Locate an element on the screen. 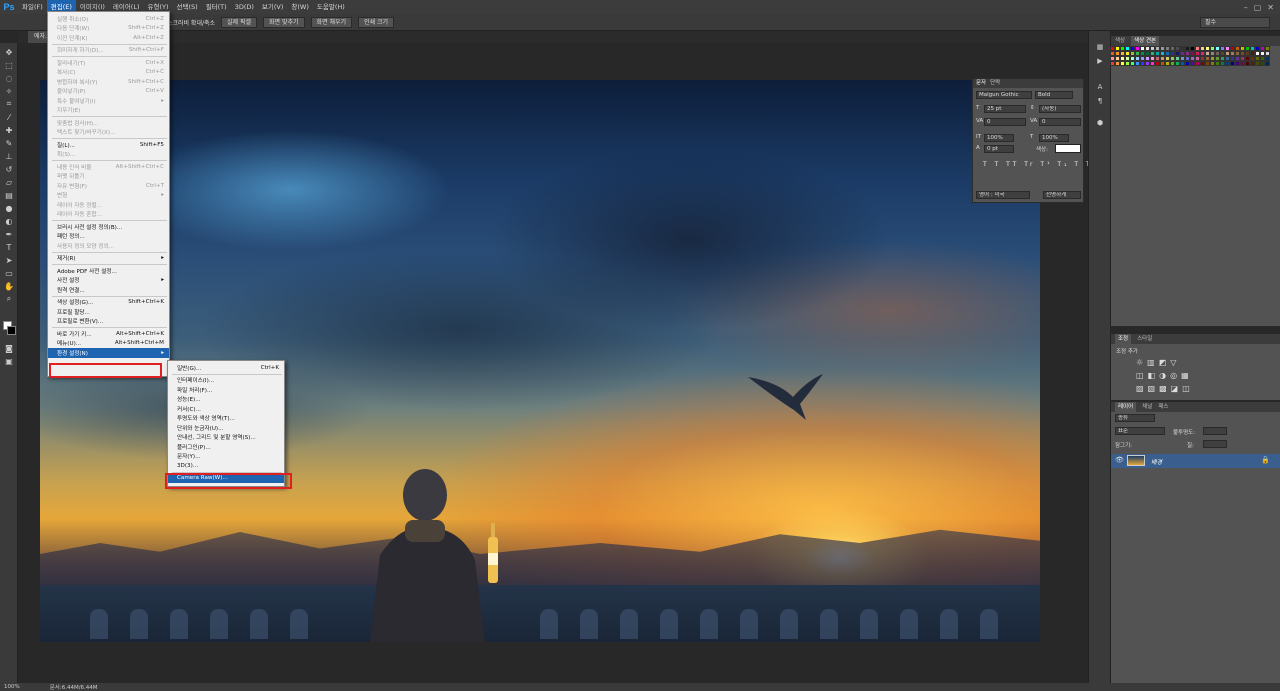  tab-character: 문자 is located at coordinates (981, 83).